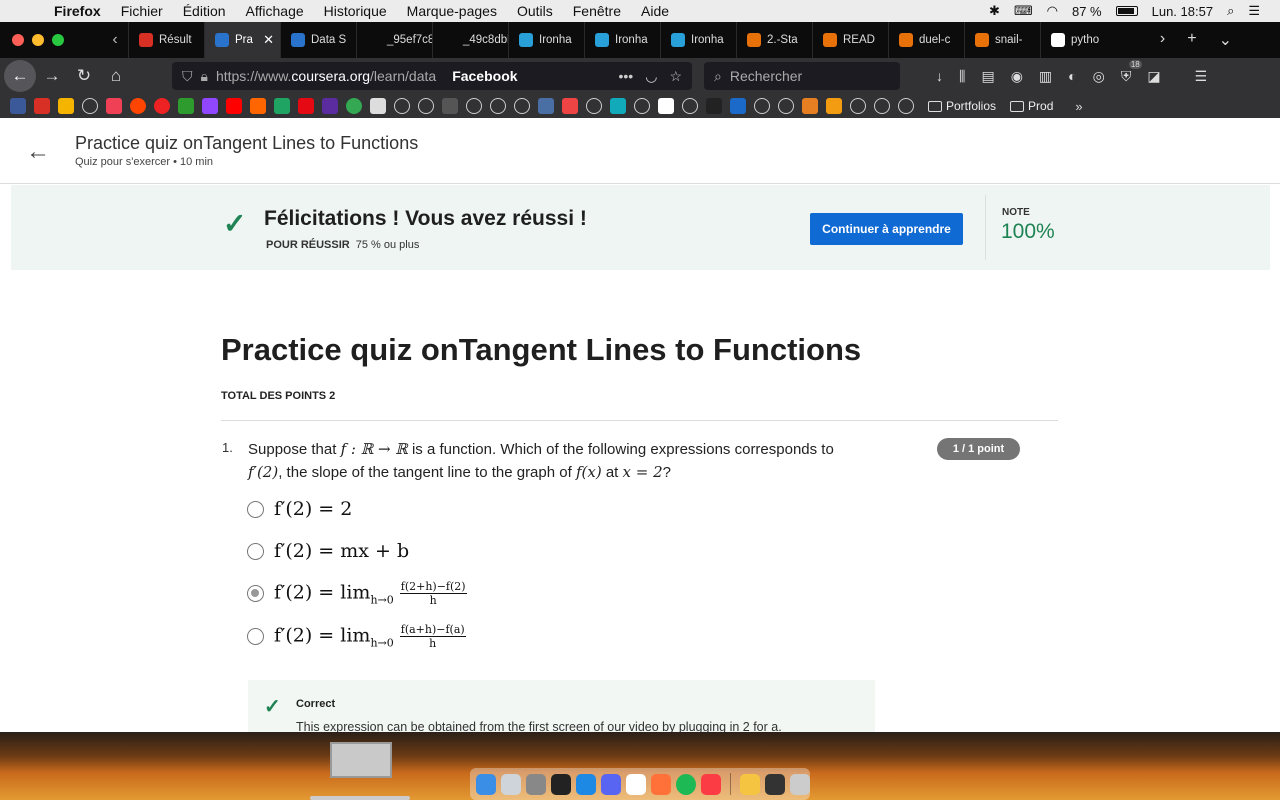 This screenshot has height=800, width=1280. I want to click on slack-icon, so click(636, 784).